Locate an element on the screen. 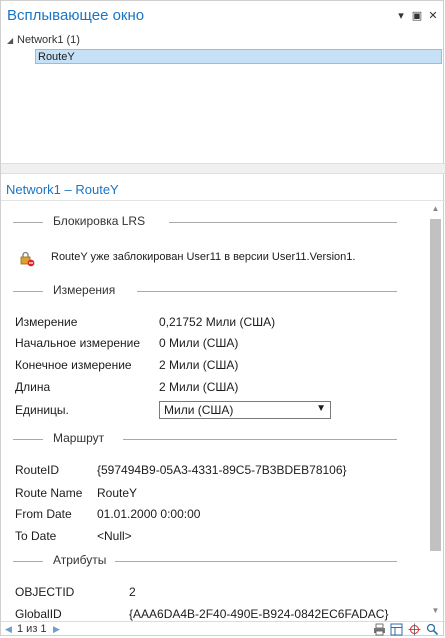 This screenshot has height=638, width=445. length-value: 2 Мили (США) is located at coordinates (199, 387).